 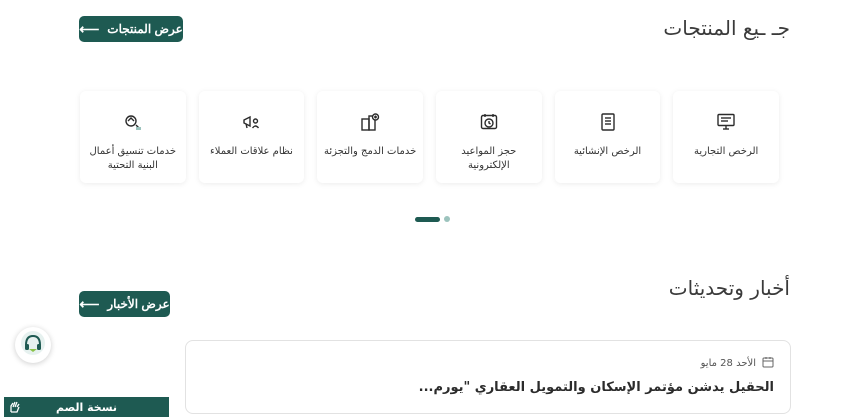 What do you see at coordinates (370, 122) in the screenshot?
I see `building-plus-icon` at bounding box center [370, 122].